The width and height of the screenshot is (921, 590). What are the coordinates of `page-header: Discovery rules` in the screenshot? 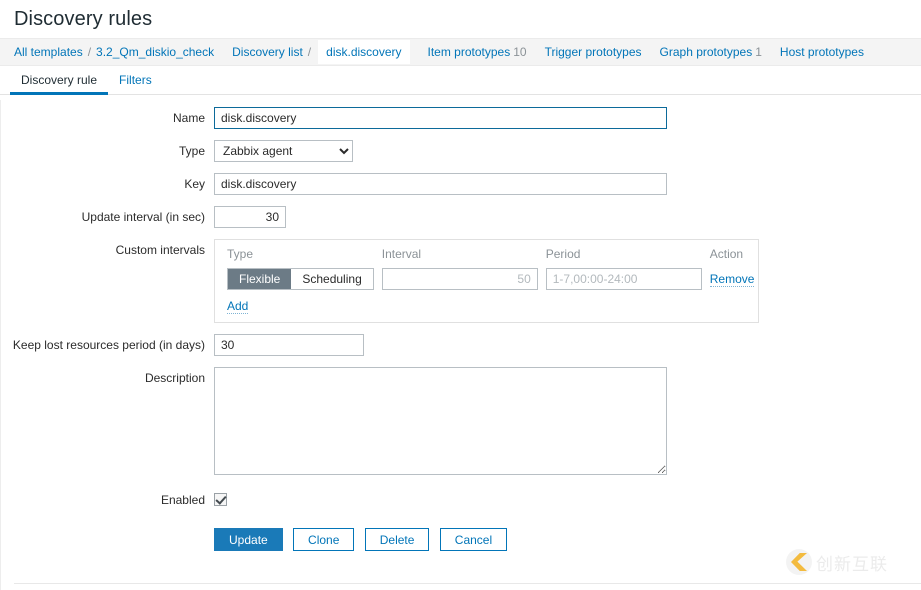 It's located at (460, 19).